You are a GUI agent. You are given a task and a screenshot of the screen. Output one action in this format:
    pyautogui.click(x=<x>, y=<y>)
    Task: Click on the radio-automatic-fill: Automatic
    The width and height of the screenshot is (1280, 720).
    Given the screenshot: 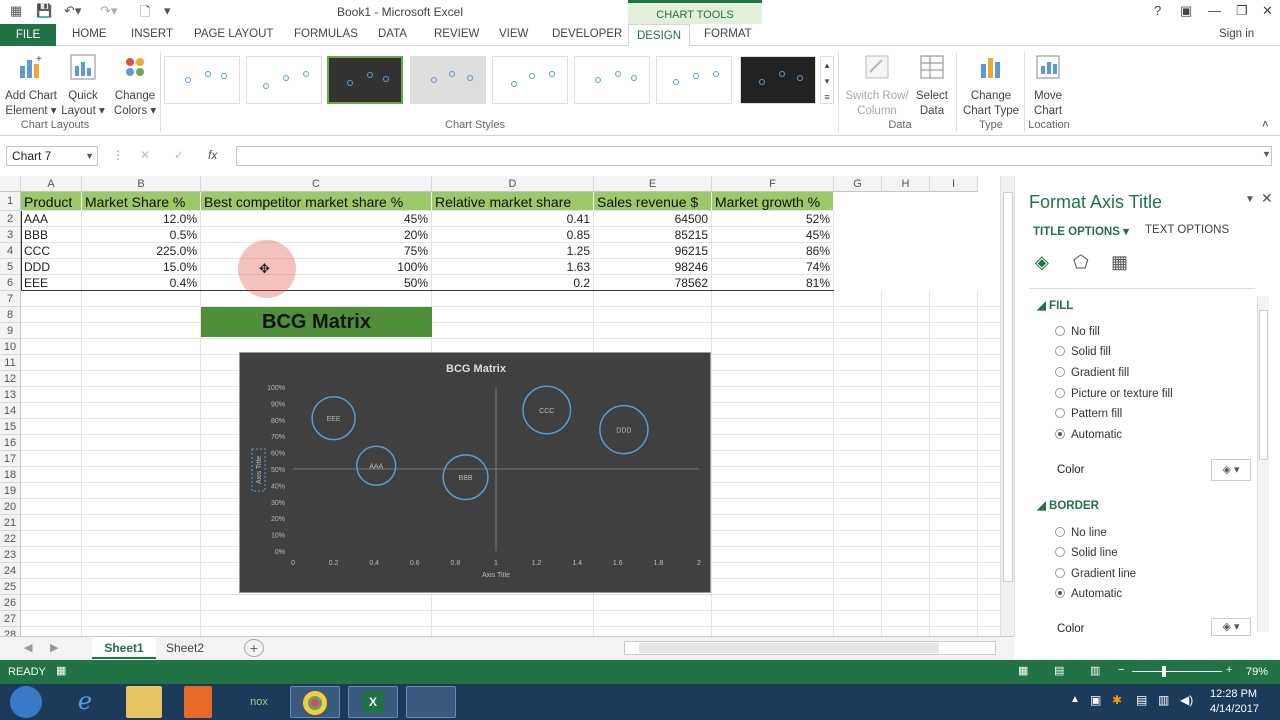 What is the action you would take?
    pyautogui.click(x=1088, y=435)
    